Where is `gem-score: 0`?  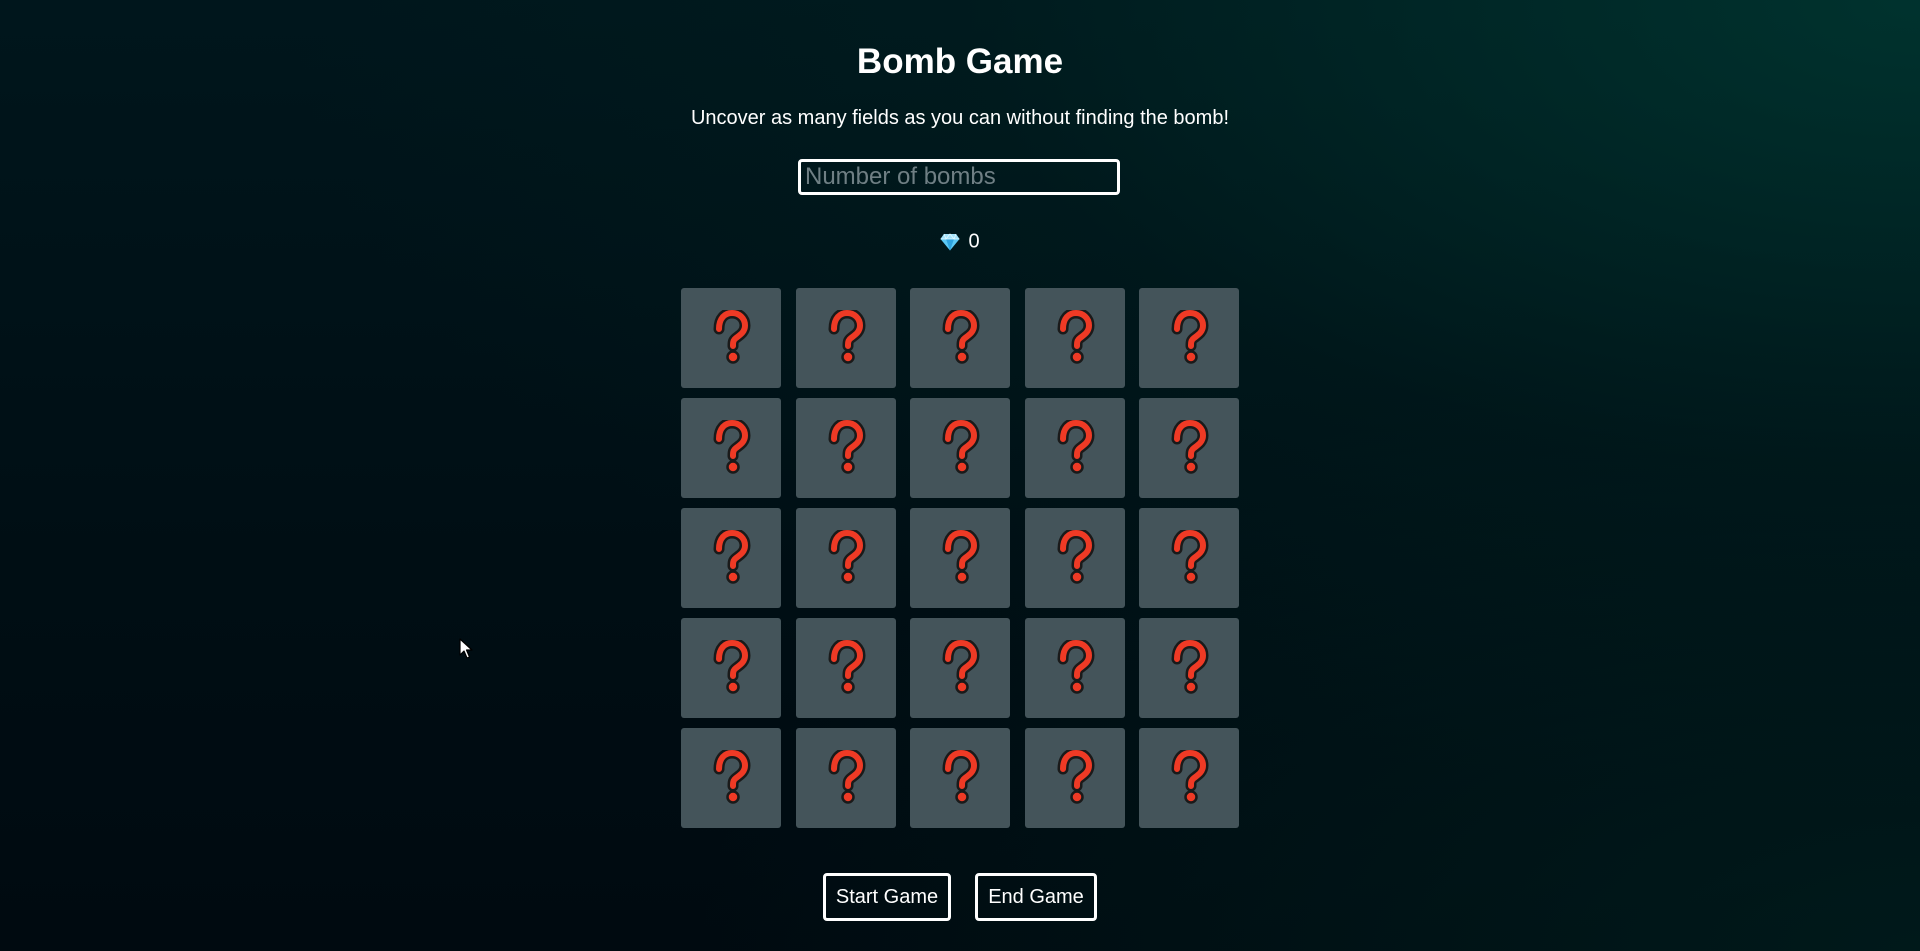 gem-score: 0 is located at coordinates (960, 241).